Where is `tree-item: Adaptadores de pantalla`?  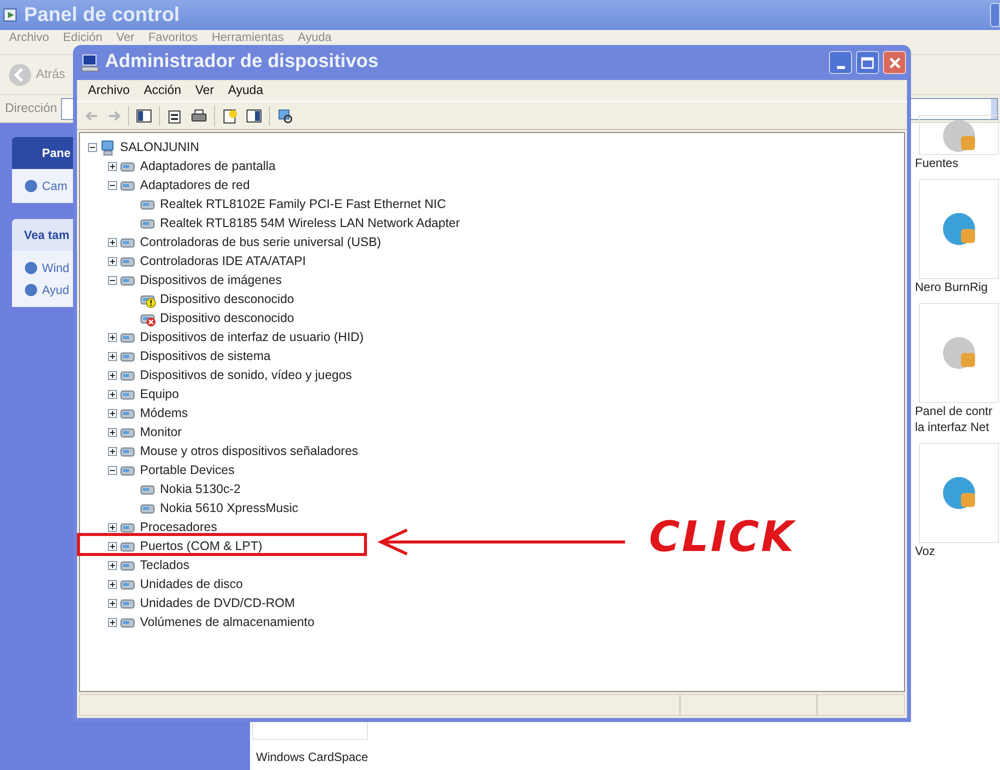
tree-item: Adaptadores de pantalla is located at coordinates (208, 166).